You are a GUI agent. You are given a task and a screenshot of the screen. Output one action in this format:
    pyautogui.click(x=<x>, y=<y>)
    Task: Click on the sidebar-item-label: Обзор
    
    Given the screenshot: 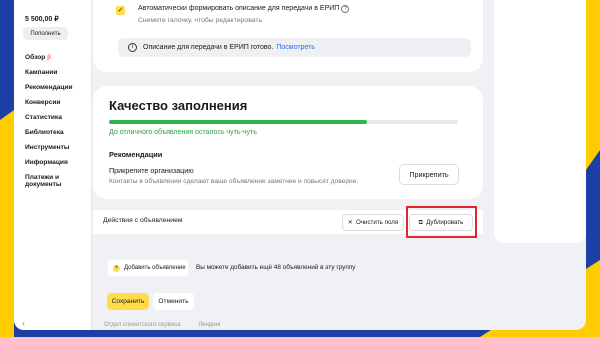 What is the action you would take?
    pyautogui.click(x=35, y=57)
    